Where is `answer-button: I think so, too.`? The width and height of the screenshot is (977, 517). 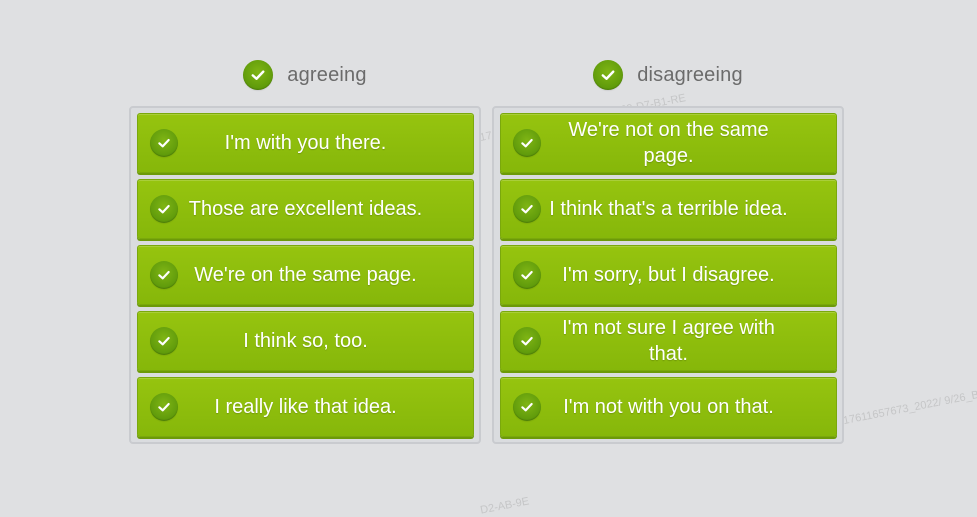
answer-button: I think so, too. is located at coordinates (305, 341).